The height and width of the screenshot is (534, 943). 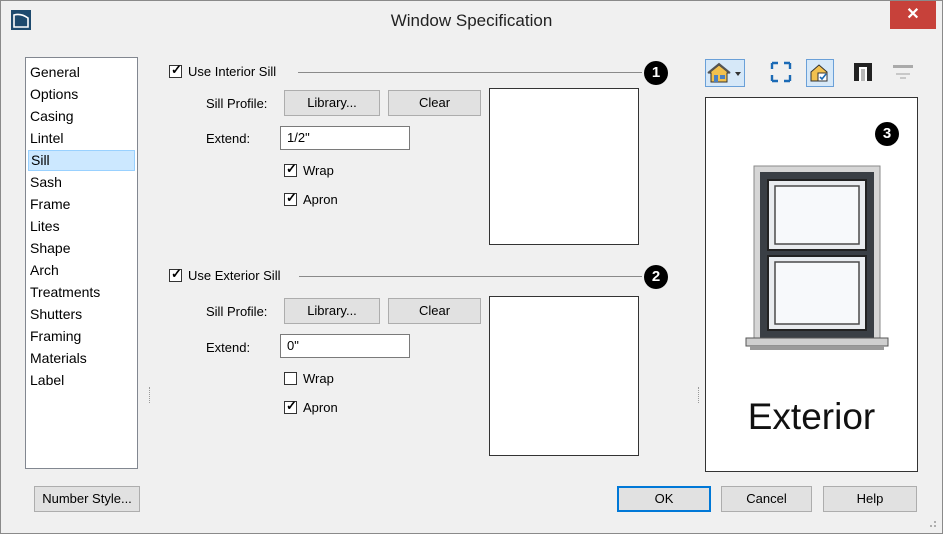 What do you see at coordinates (290, 378) in the screenshot?
I see `exterior-wrap-checkbox` at bounding box center [290, 378].